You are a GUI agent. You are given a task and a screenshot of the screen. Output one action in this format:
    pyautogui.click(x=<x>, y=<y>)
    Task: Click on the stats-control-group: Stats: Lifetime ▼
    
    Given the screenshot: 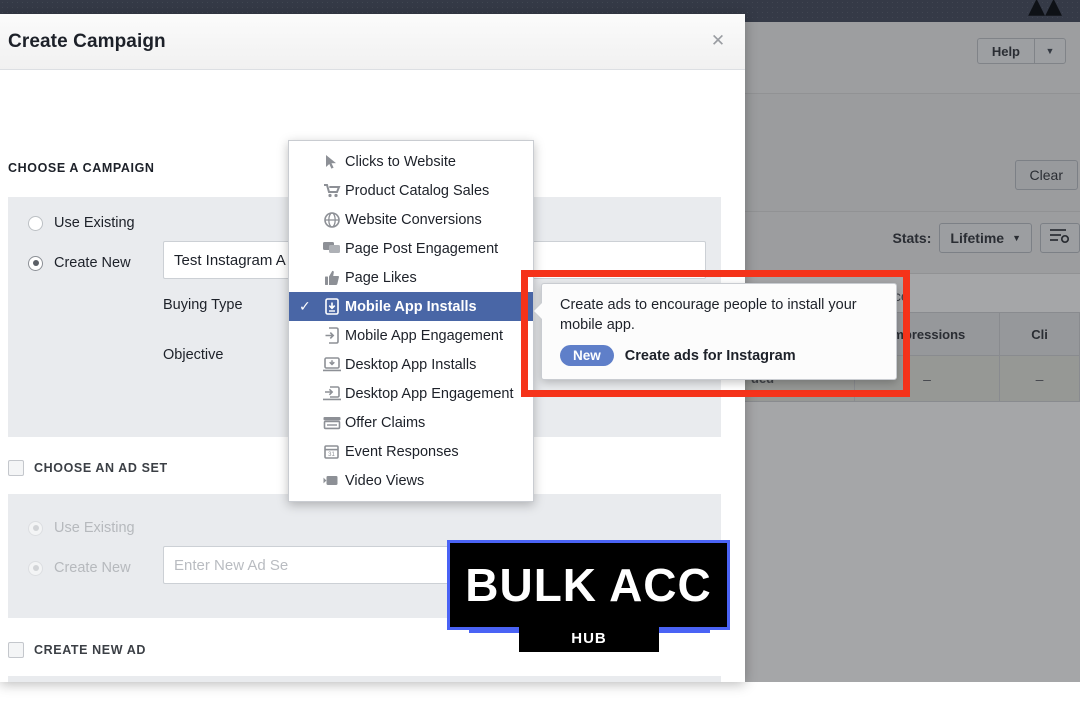 What is the action you would take?
    pyautogui.click(x=986, y=238)
    